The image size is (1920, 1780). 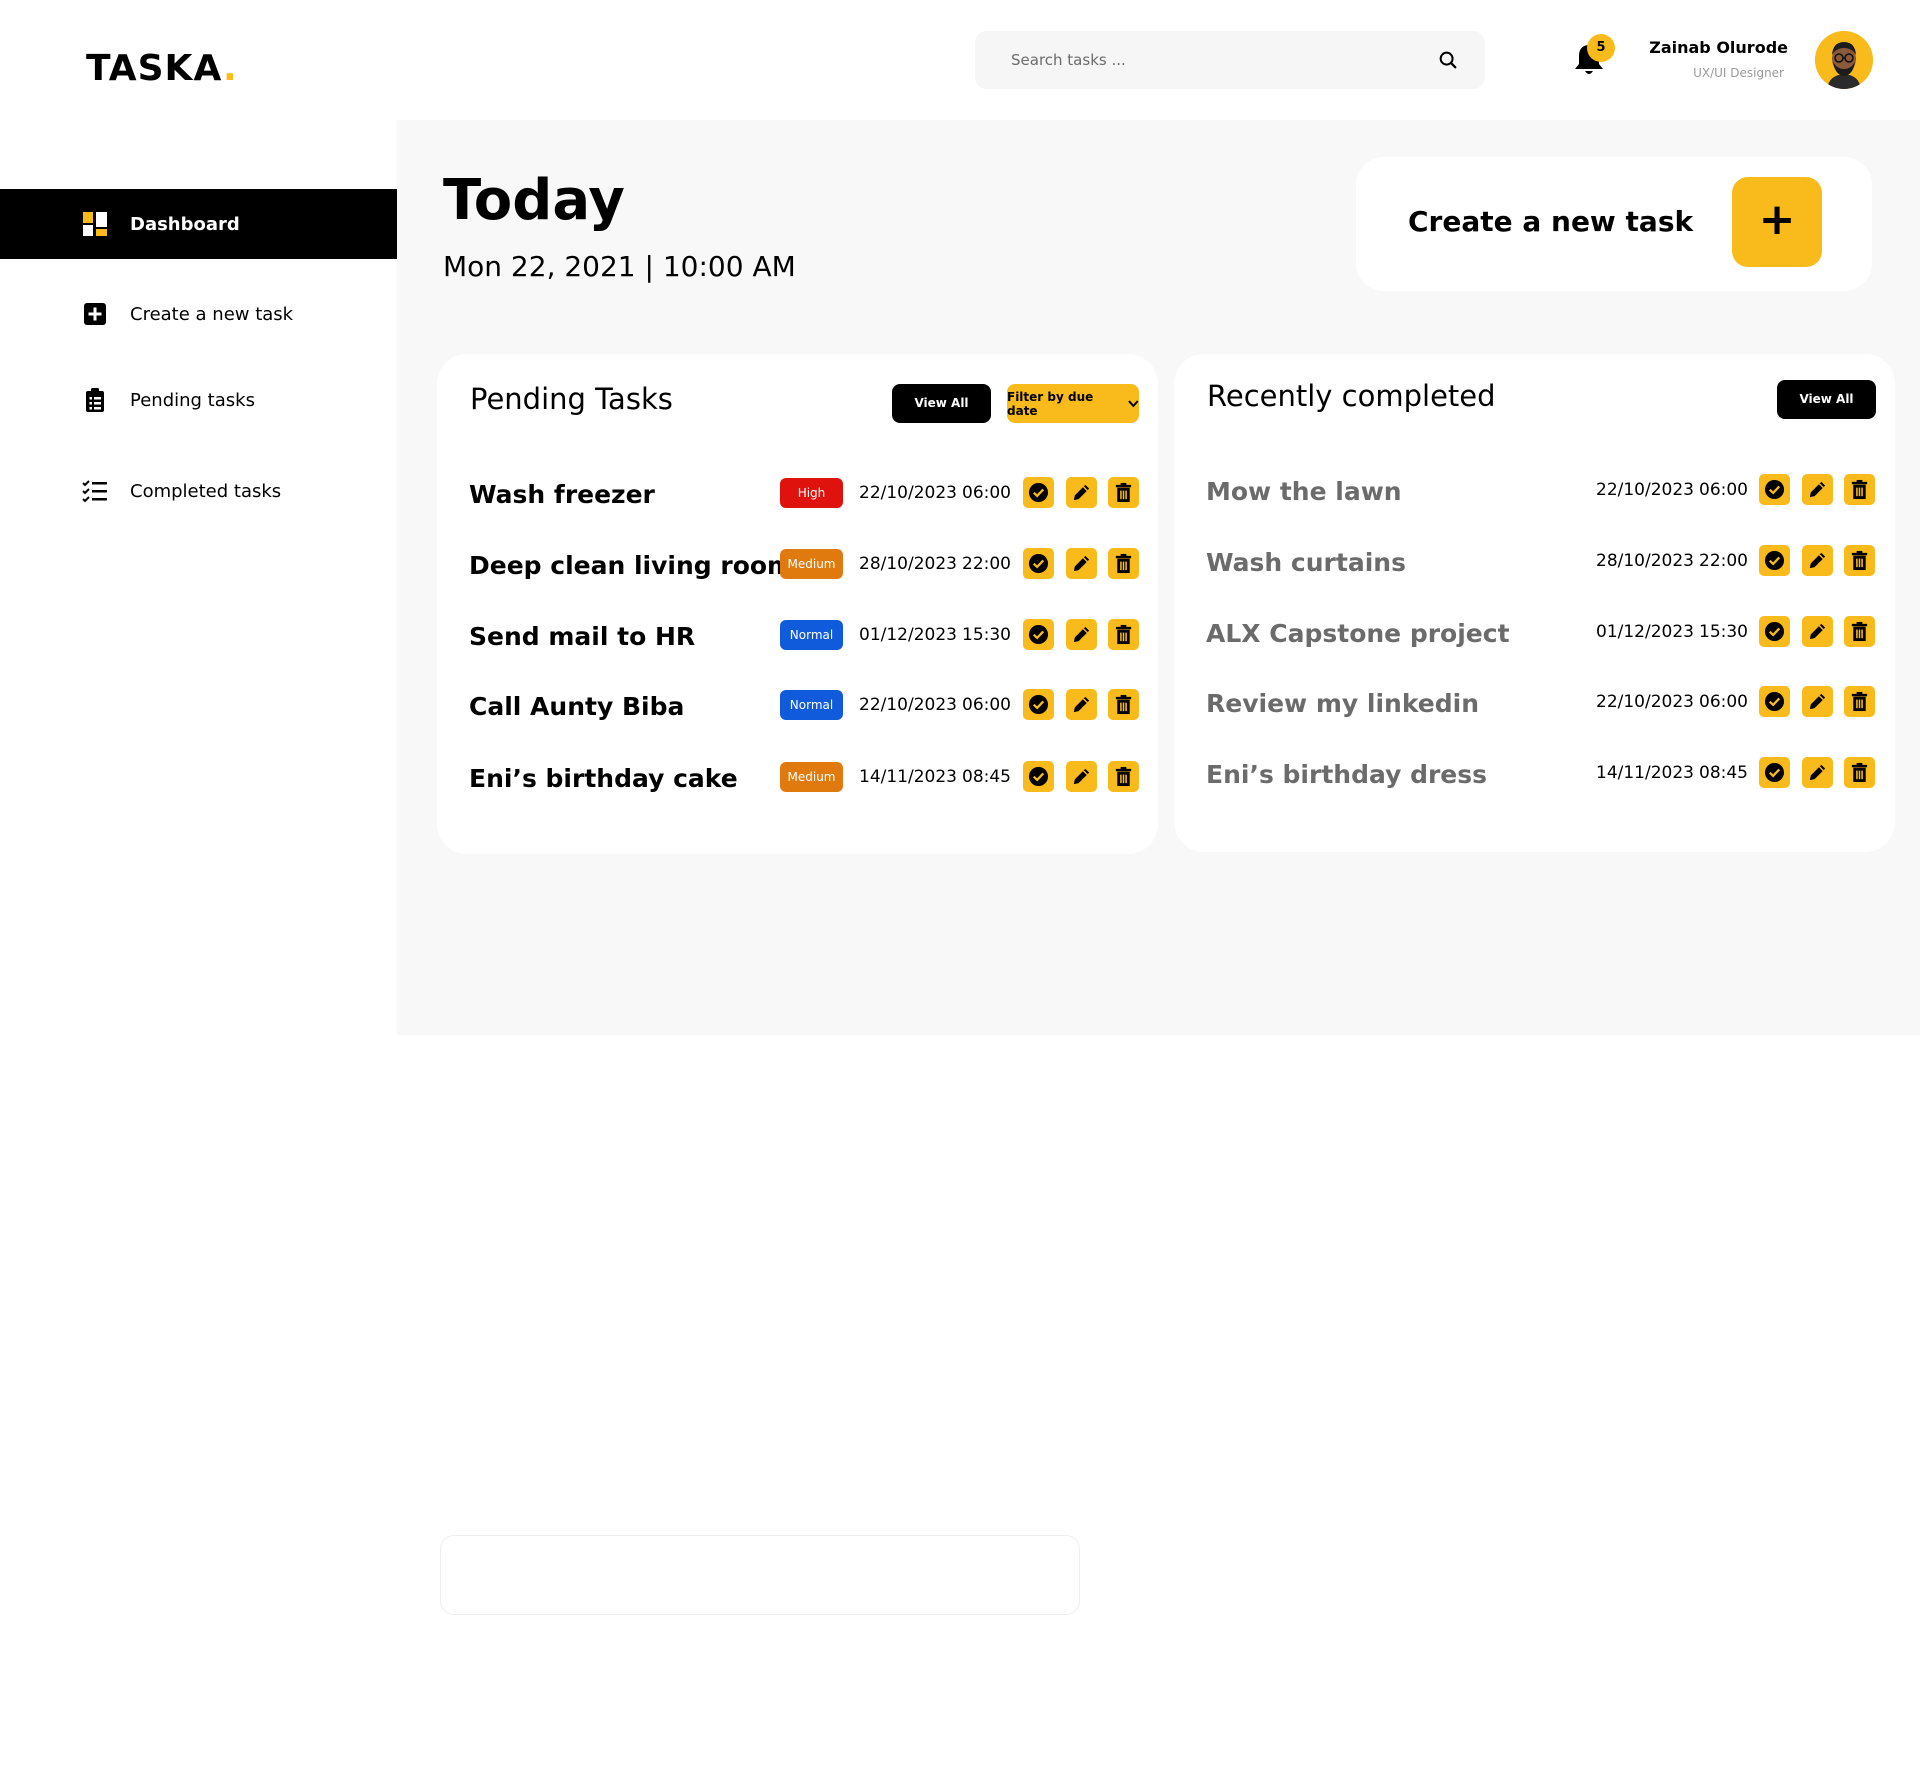 What do you see at coordinates (1306, 562) in the screenshot?
I see `task-name: Wash curtains` at bounding box center [1306, 562].